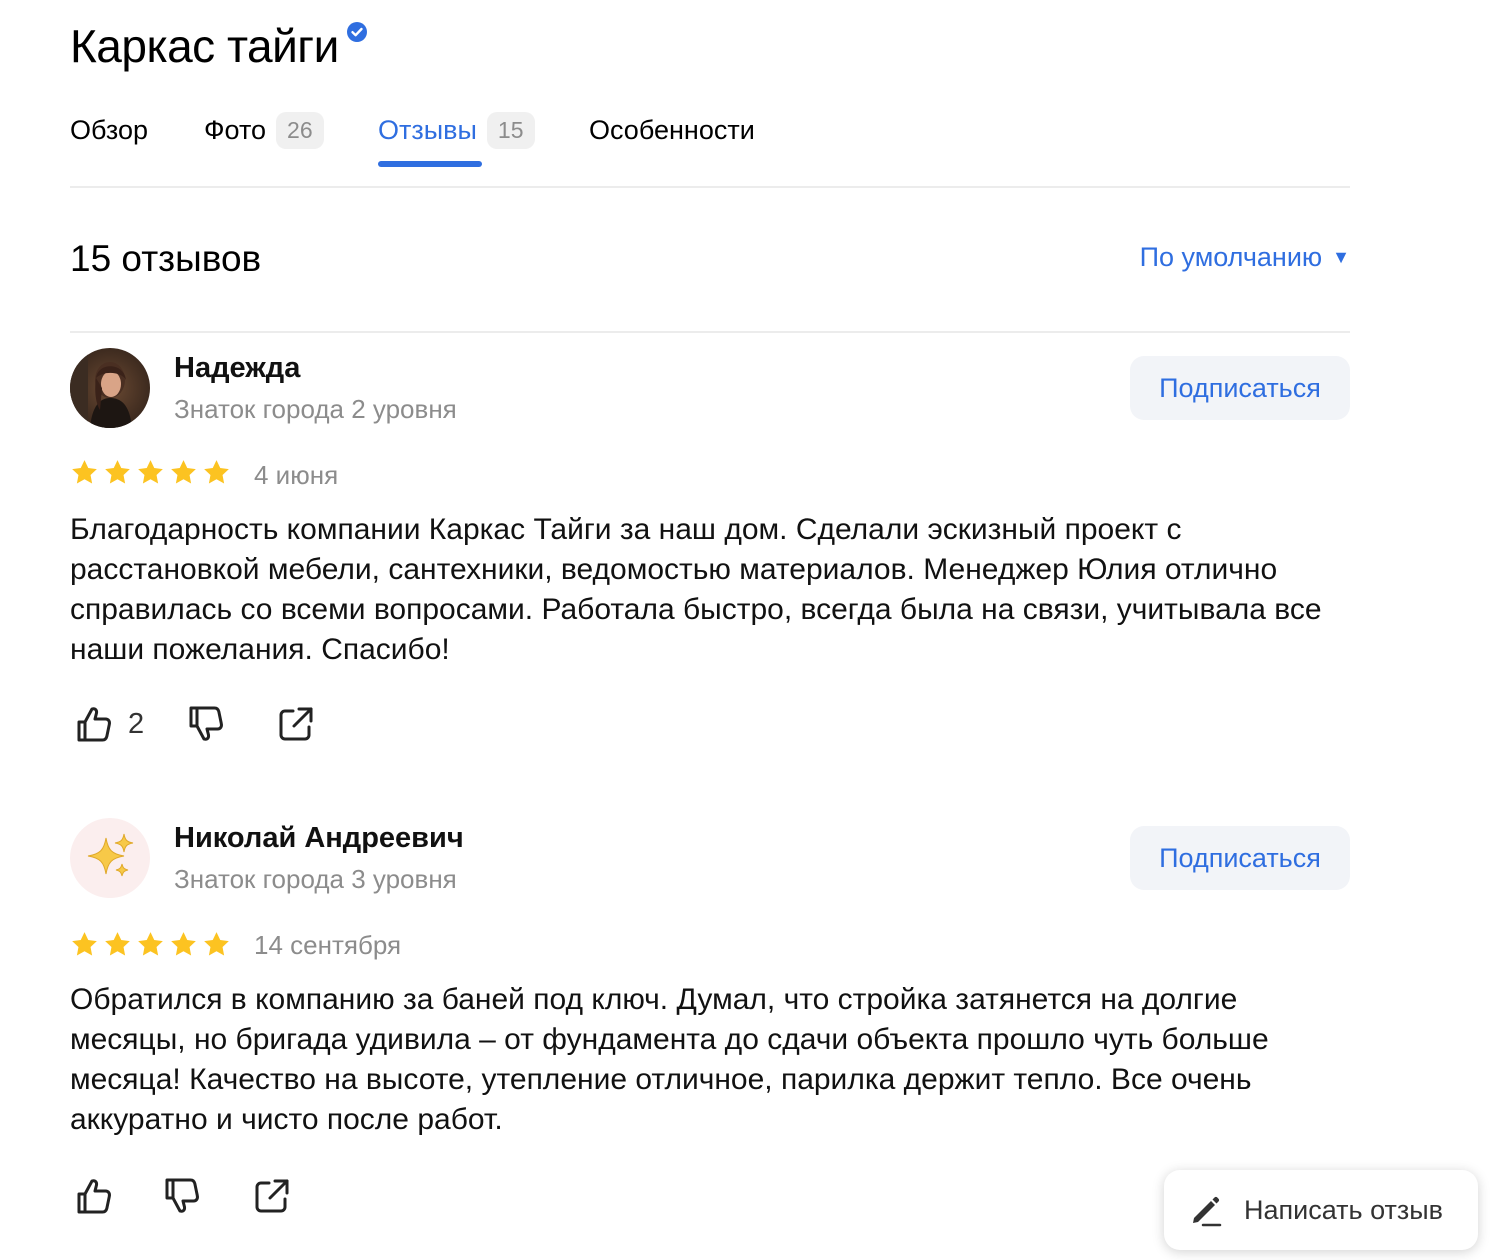  I want to click on review-actions, so click(183, 1196).